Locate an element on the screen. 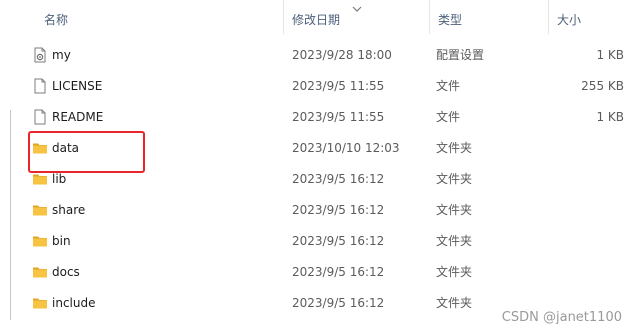  file-row-readme: README 2023/9/5 11:55 文件 1 KB is located at coordinates (330, 117).